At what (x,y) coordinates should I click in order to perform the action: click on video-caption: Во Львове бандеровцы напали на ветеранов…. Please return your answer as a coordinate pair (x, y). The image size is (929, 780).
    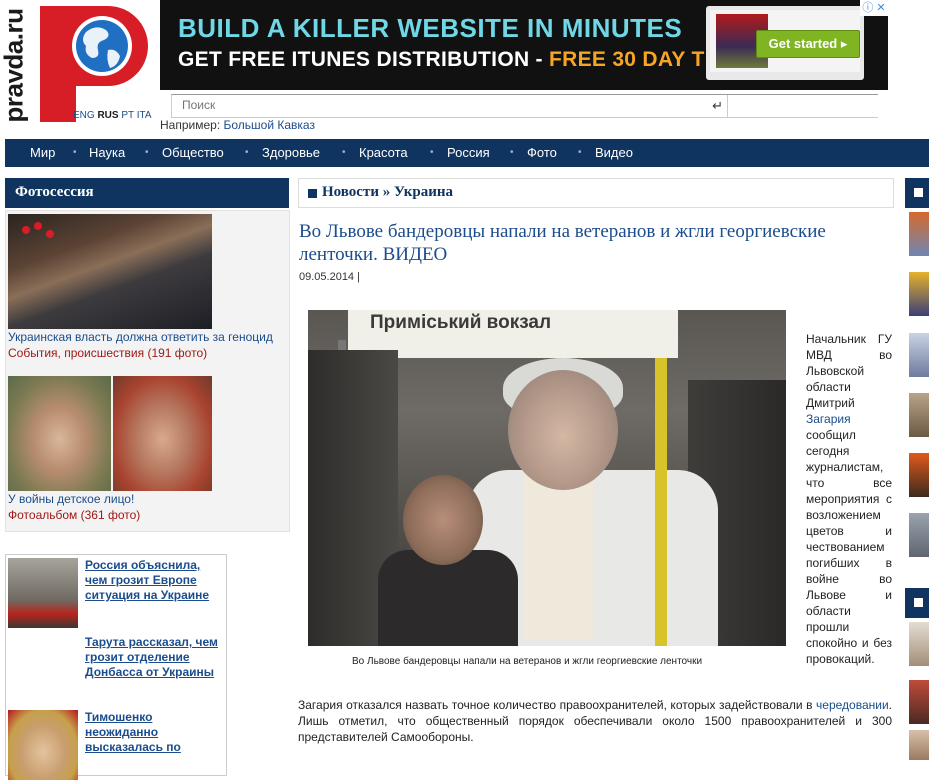
    Looking at the image, I should click on (527, 661).